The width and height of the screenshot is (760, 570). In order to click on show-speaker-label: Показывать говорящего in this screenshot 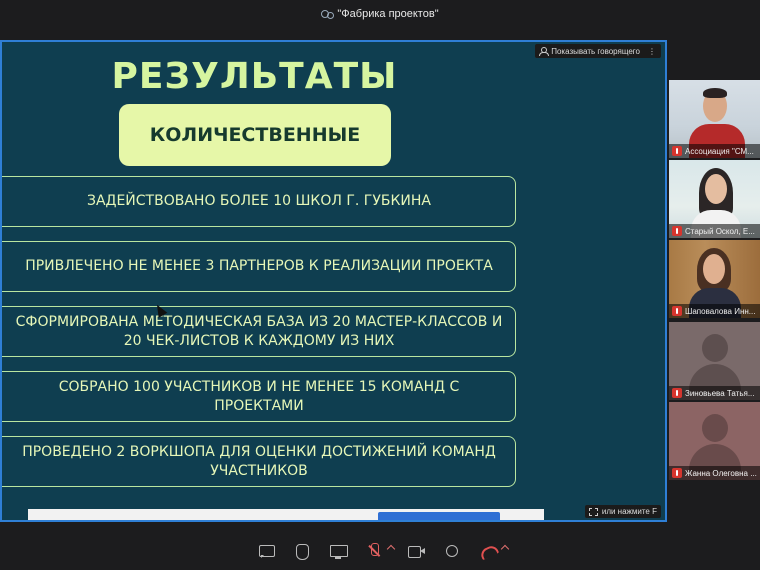, I will do `click(595, 51)`.